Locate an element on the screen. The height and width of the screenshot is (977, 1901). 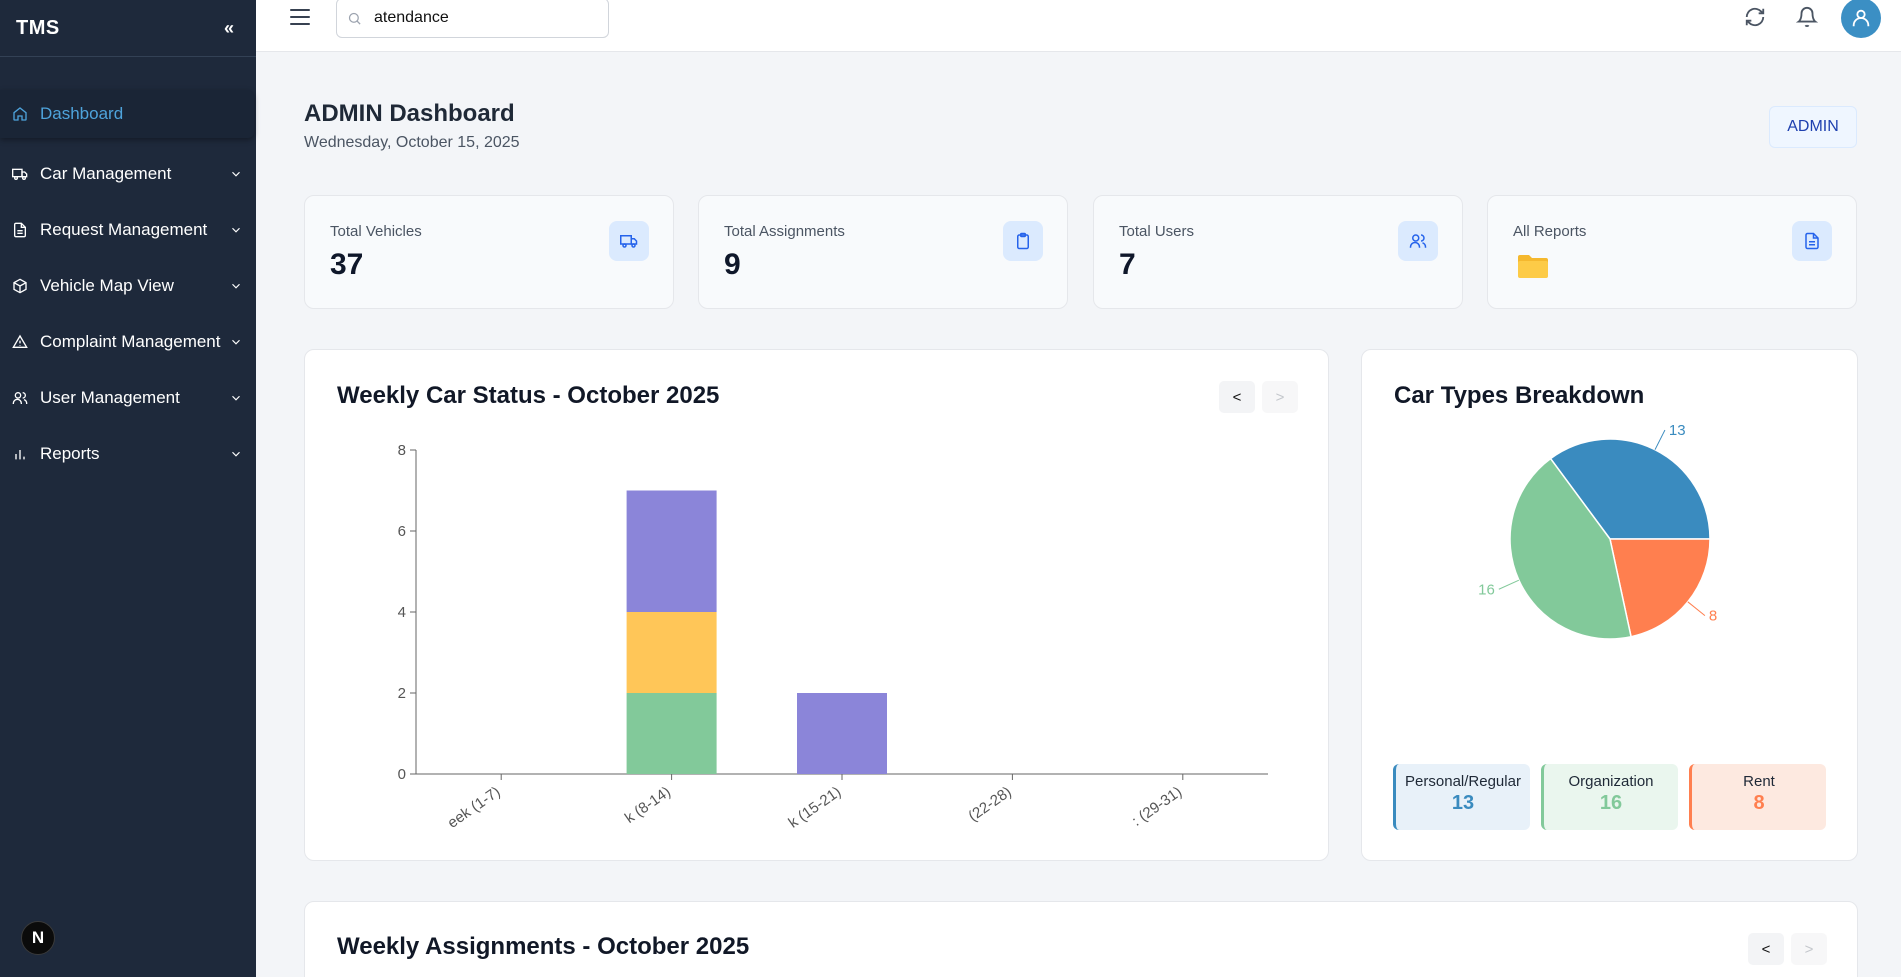
y-tick-label: 4 is located at coordinates (402, 612).